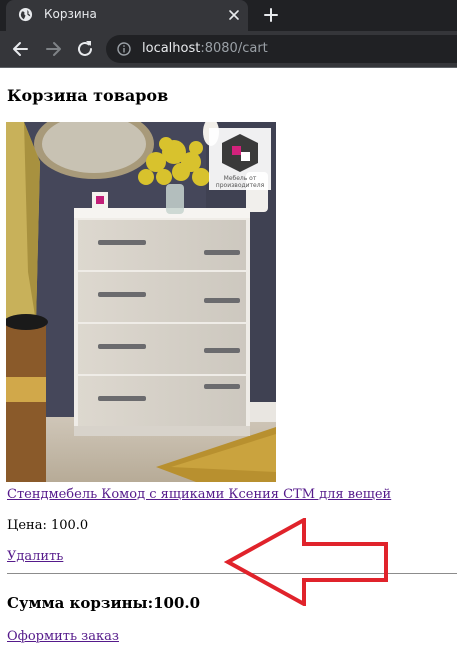  I want to click on delete-item-link: Удалить, so click(35, 556).